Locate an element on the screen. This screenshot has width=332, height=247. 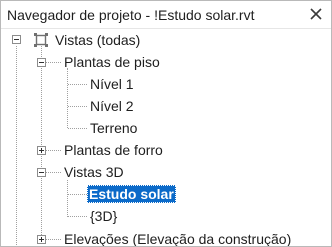
collapse-toggle-views is located at coordinates (16, 39).